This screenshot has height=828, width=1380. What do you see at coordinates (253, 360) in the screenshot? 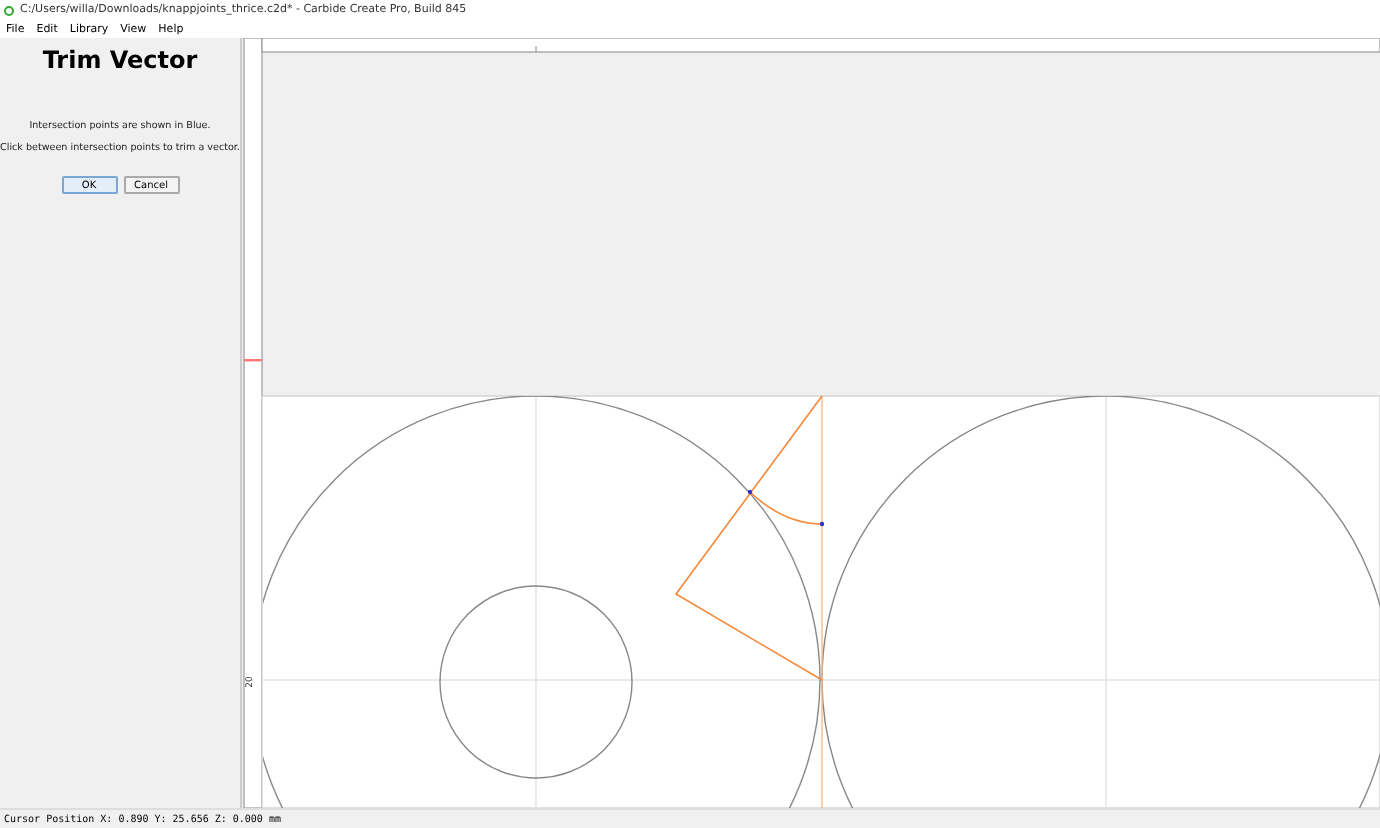
I see `ruler-marker` at bounding box center [253, 360].